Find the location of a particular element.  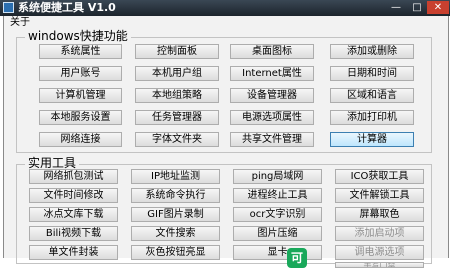

window-title: 系统便捷工具 V1.0 is located at coordinates (67, 7).